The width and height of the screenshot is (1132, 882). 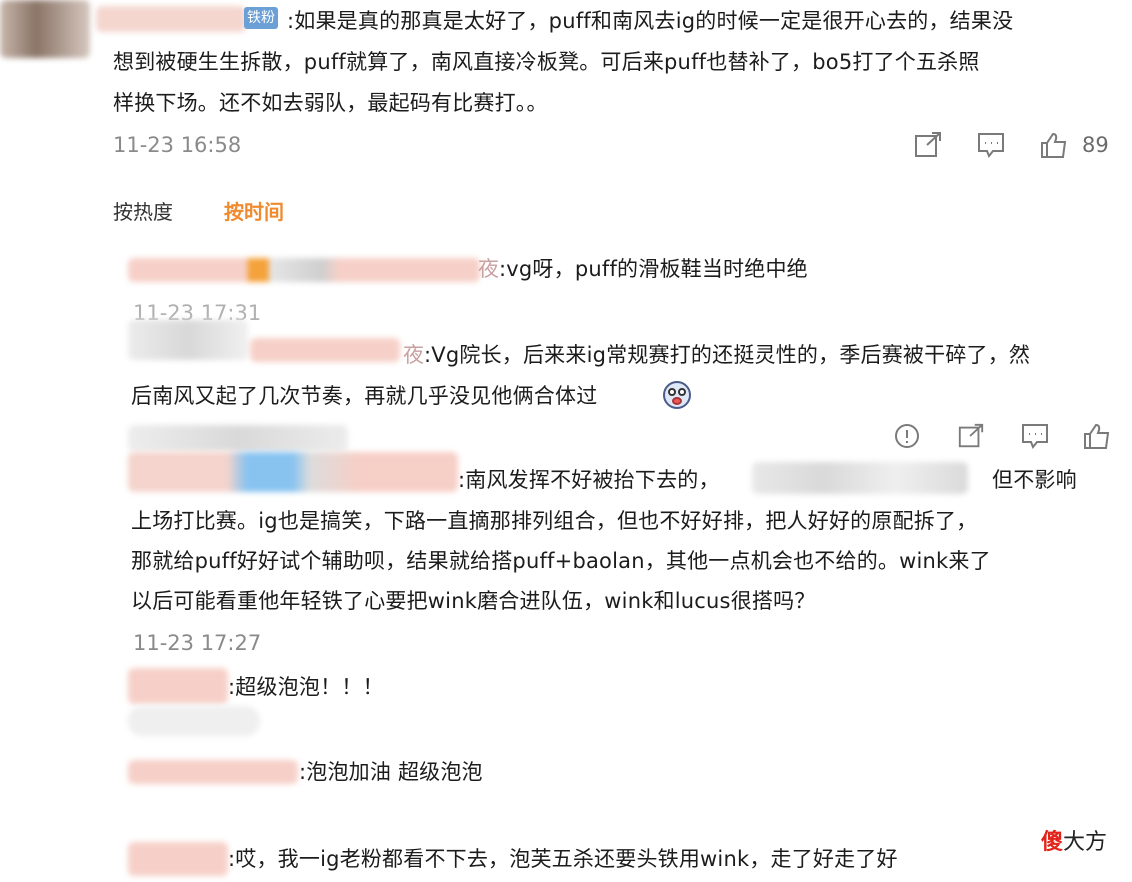 What do you see at coordinates (650, 21) in the screenshot?
I see `comment-text-line: :如果是真的那真是太好了，puff和南风去ig的时候一定是很开心去的，结果没` at bounding box center [650, 21].